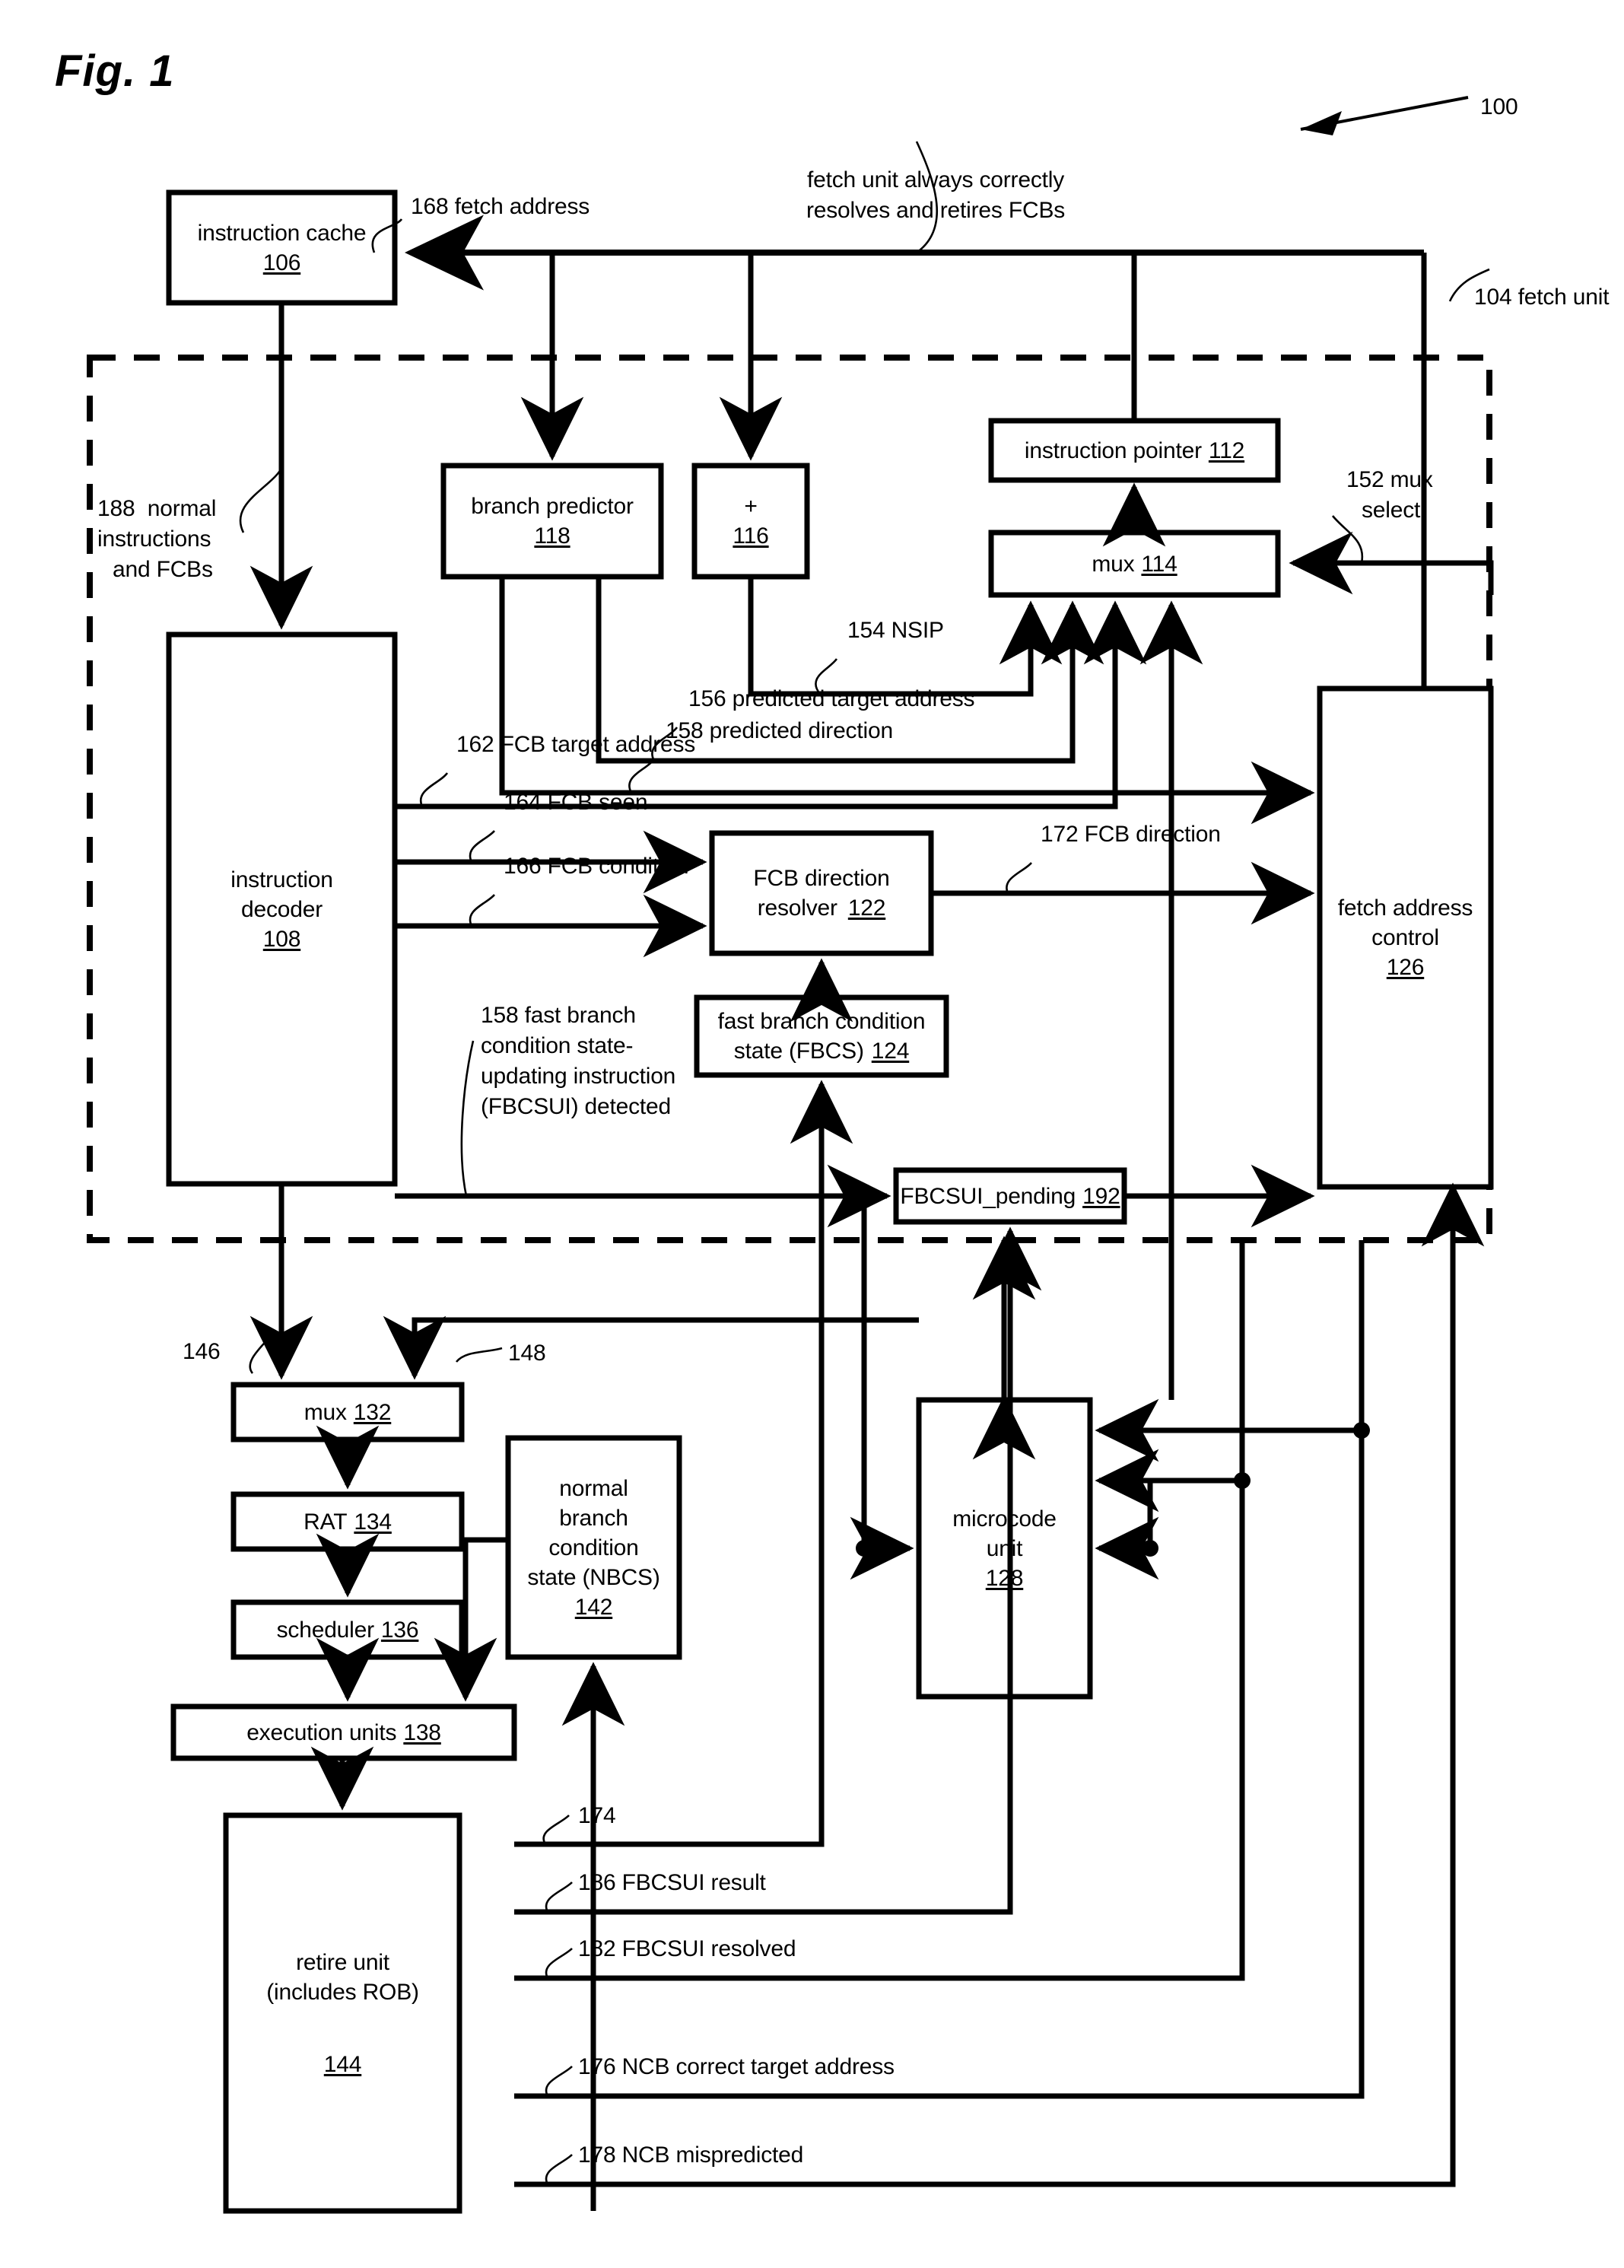 The height and width of the screenshot is (2268, 1624). I want to click on fbcs-name-1: fast branch condition, so click(822, 1021).